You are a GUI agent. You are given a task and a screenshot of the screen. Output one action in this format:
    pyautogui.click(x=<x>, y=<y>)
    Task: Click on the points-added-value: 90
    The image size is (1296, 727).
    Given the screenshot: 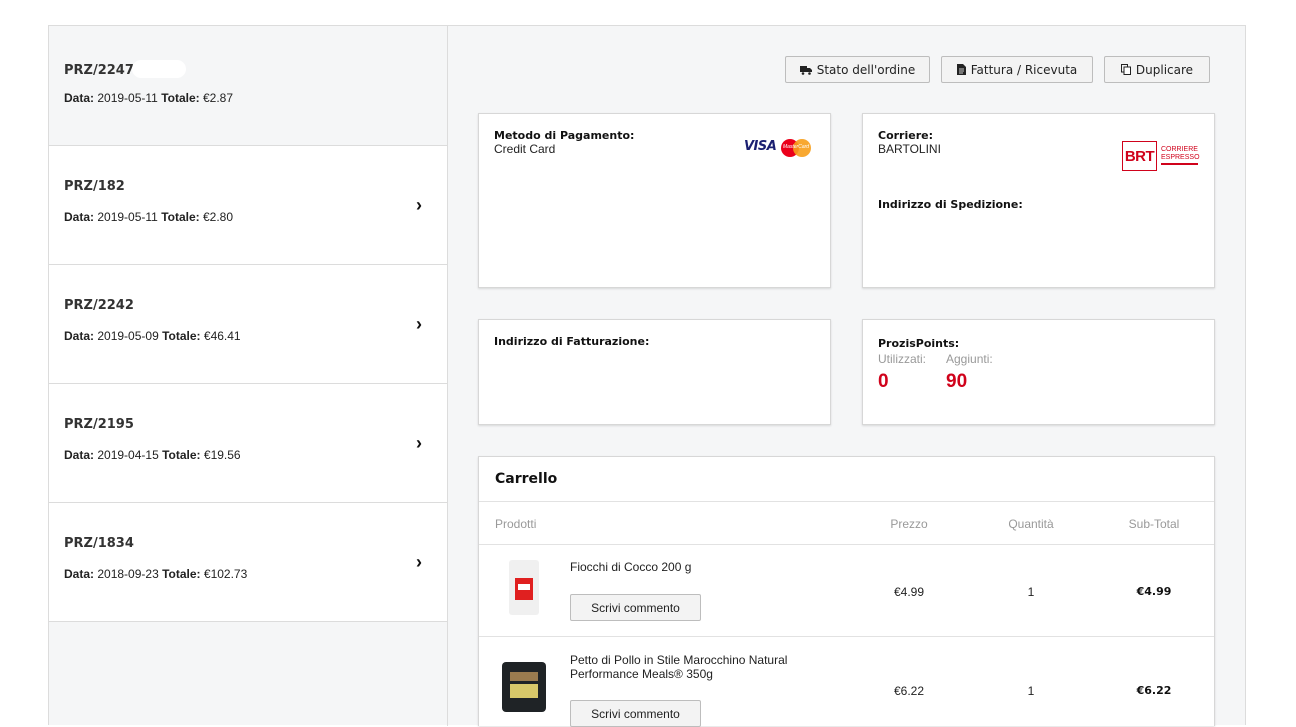 What is the action you would take?
    pyautogui.click(x=957, y=381)
    